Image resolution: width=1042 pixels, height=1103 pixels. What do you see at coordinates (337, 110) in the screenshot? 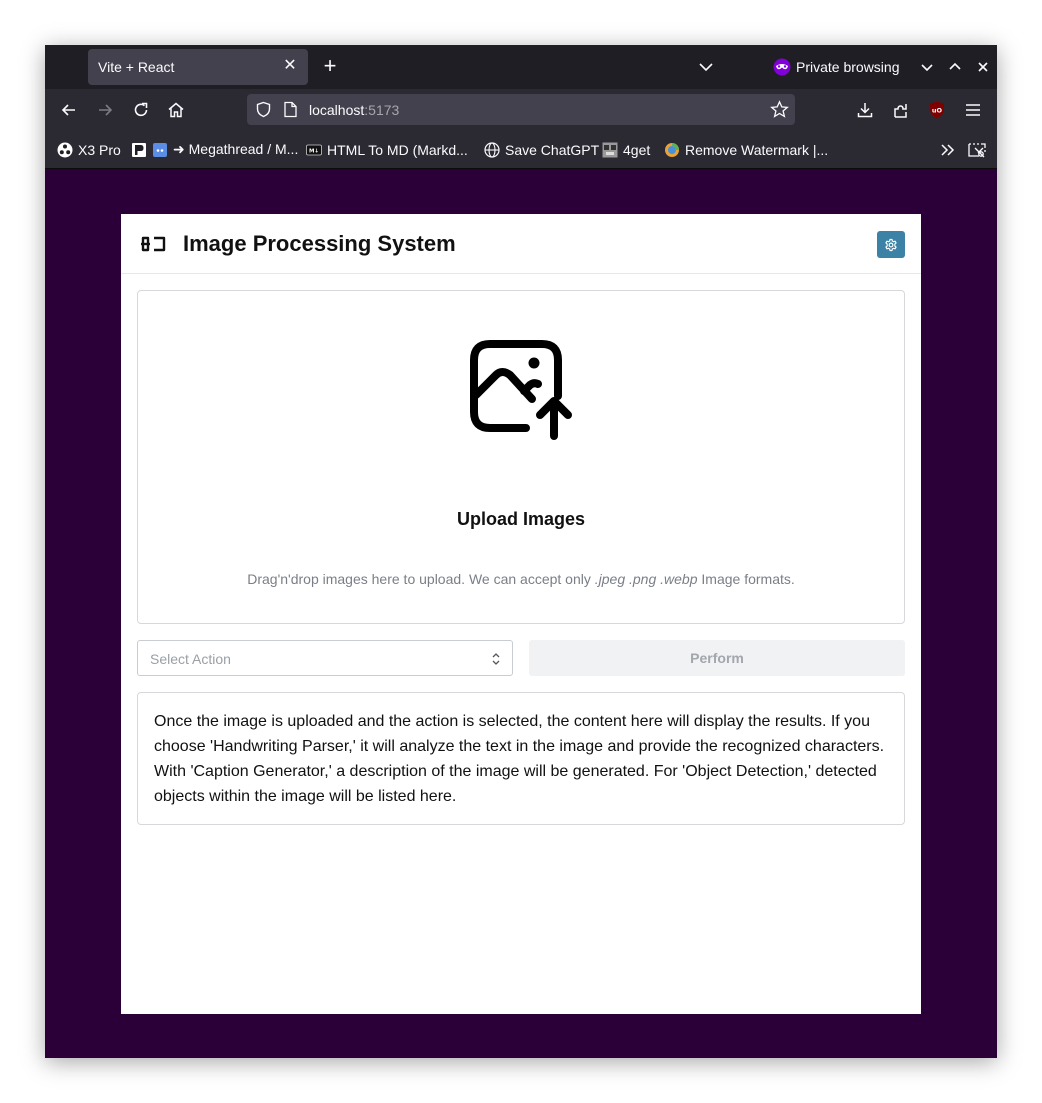
I see `url-host: localhost` at bounding box center [337, 110].